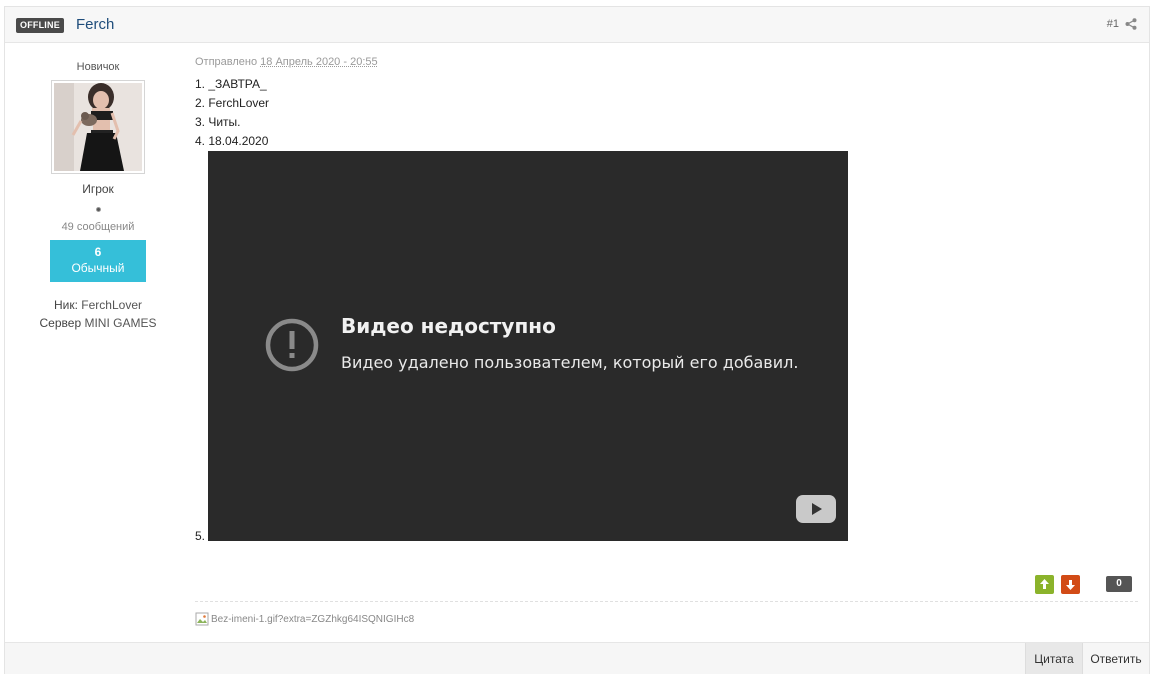  Describe the element at coordinates (1053, 658) in the screenshot. I see `quote-button: Цитата` at that location.